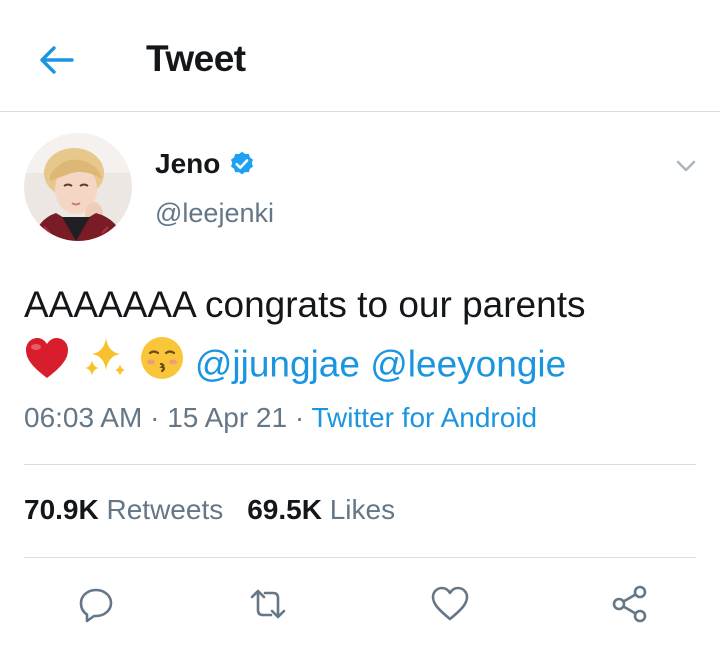  I want to click on back-button, so click(56, 60).